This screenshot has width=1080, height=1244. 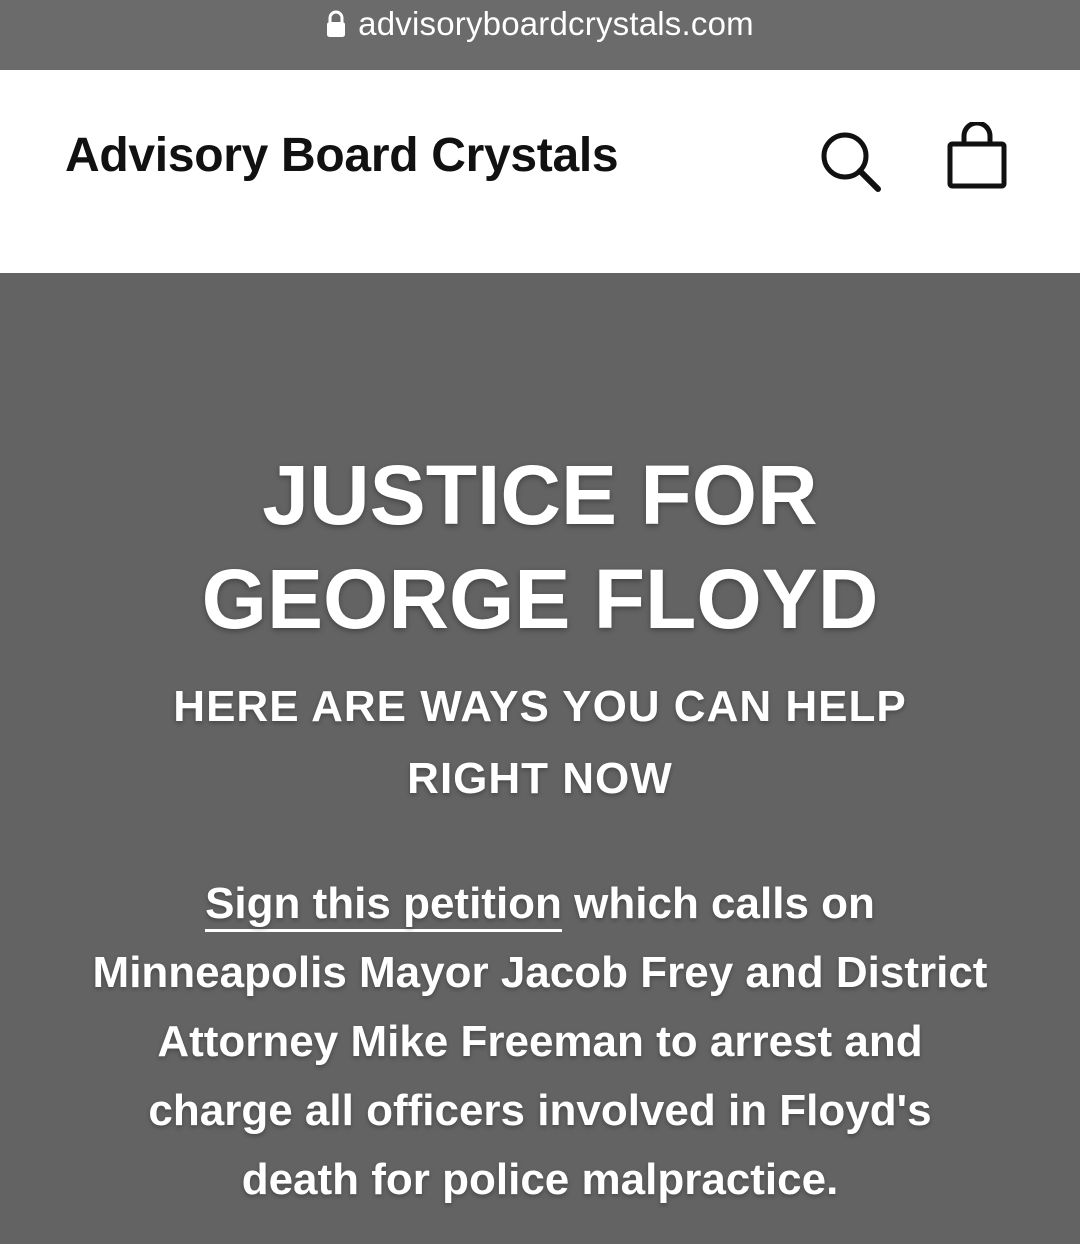 I want to click on hero-subtitle-line-1: HERE ARE WAYS YOU CAN HELP, so click(x=540, y=706).